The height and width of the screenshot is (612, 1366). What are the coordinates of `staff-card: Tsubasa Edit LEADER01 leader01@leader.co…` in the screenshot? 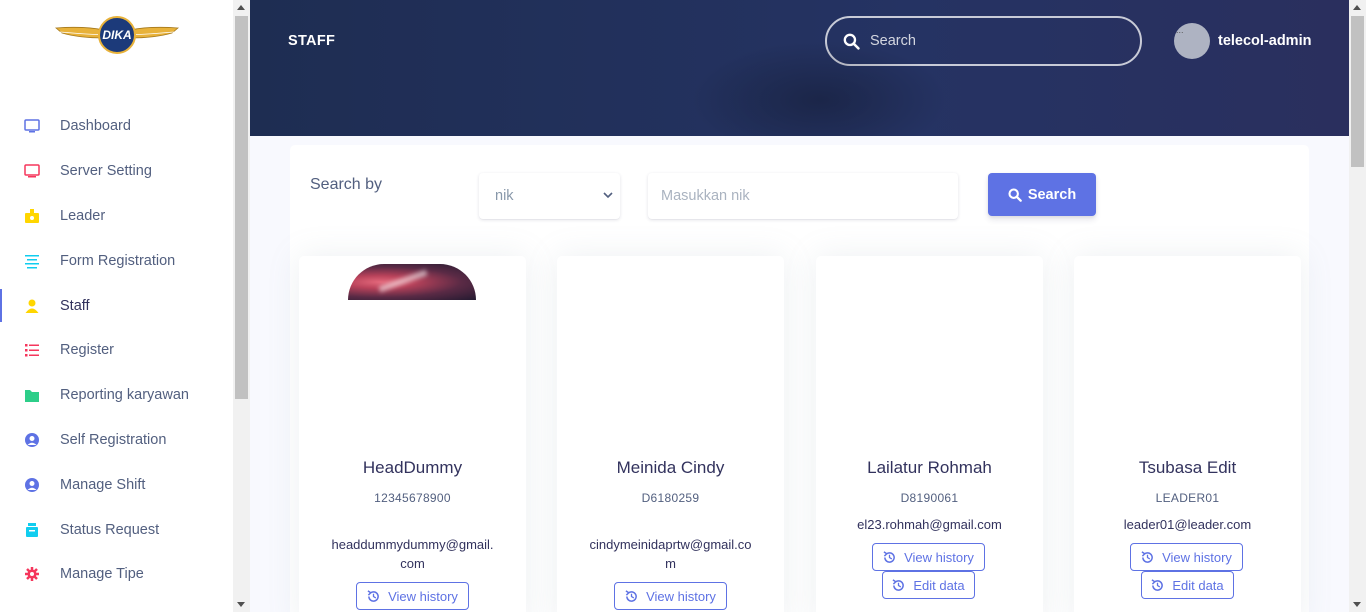 It's located at (1187, 434).